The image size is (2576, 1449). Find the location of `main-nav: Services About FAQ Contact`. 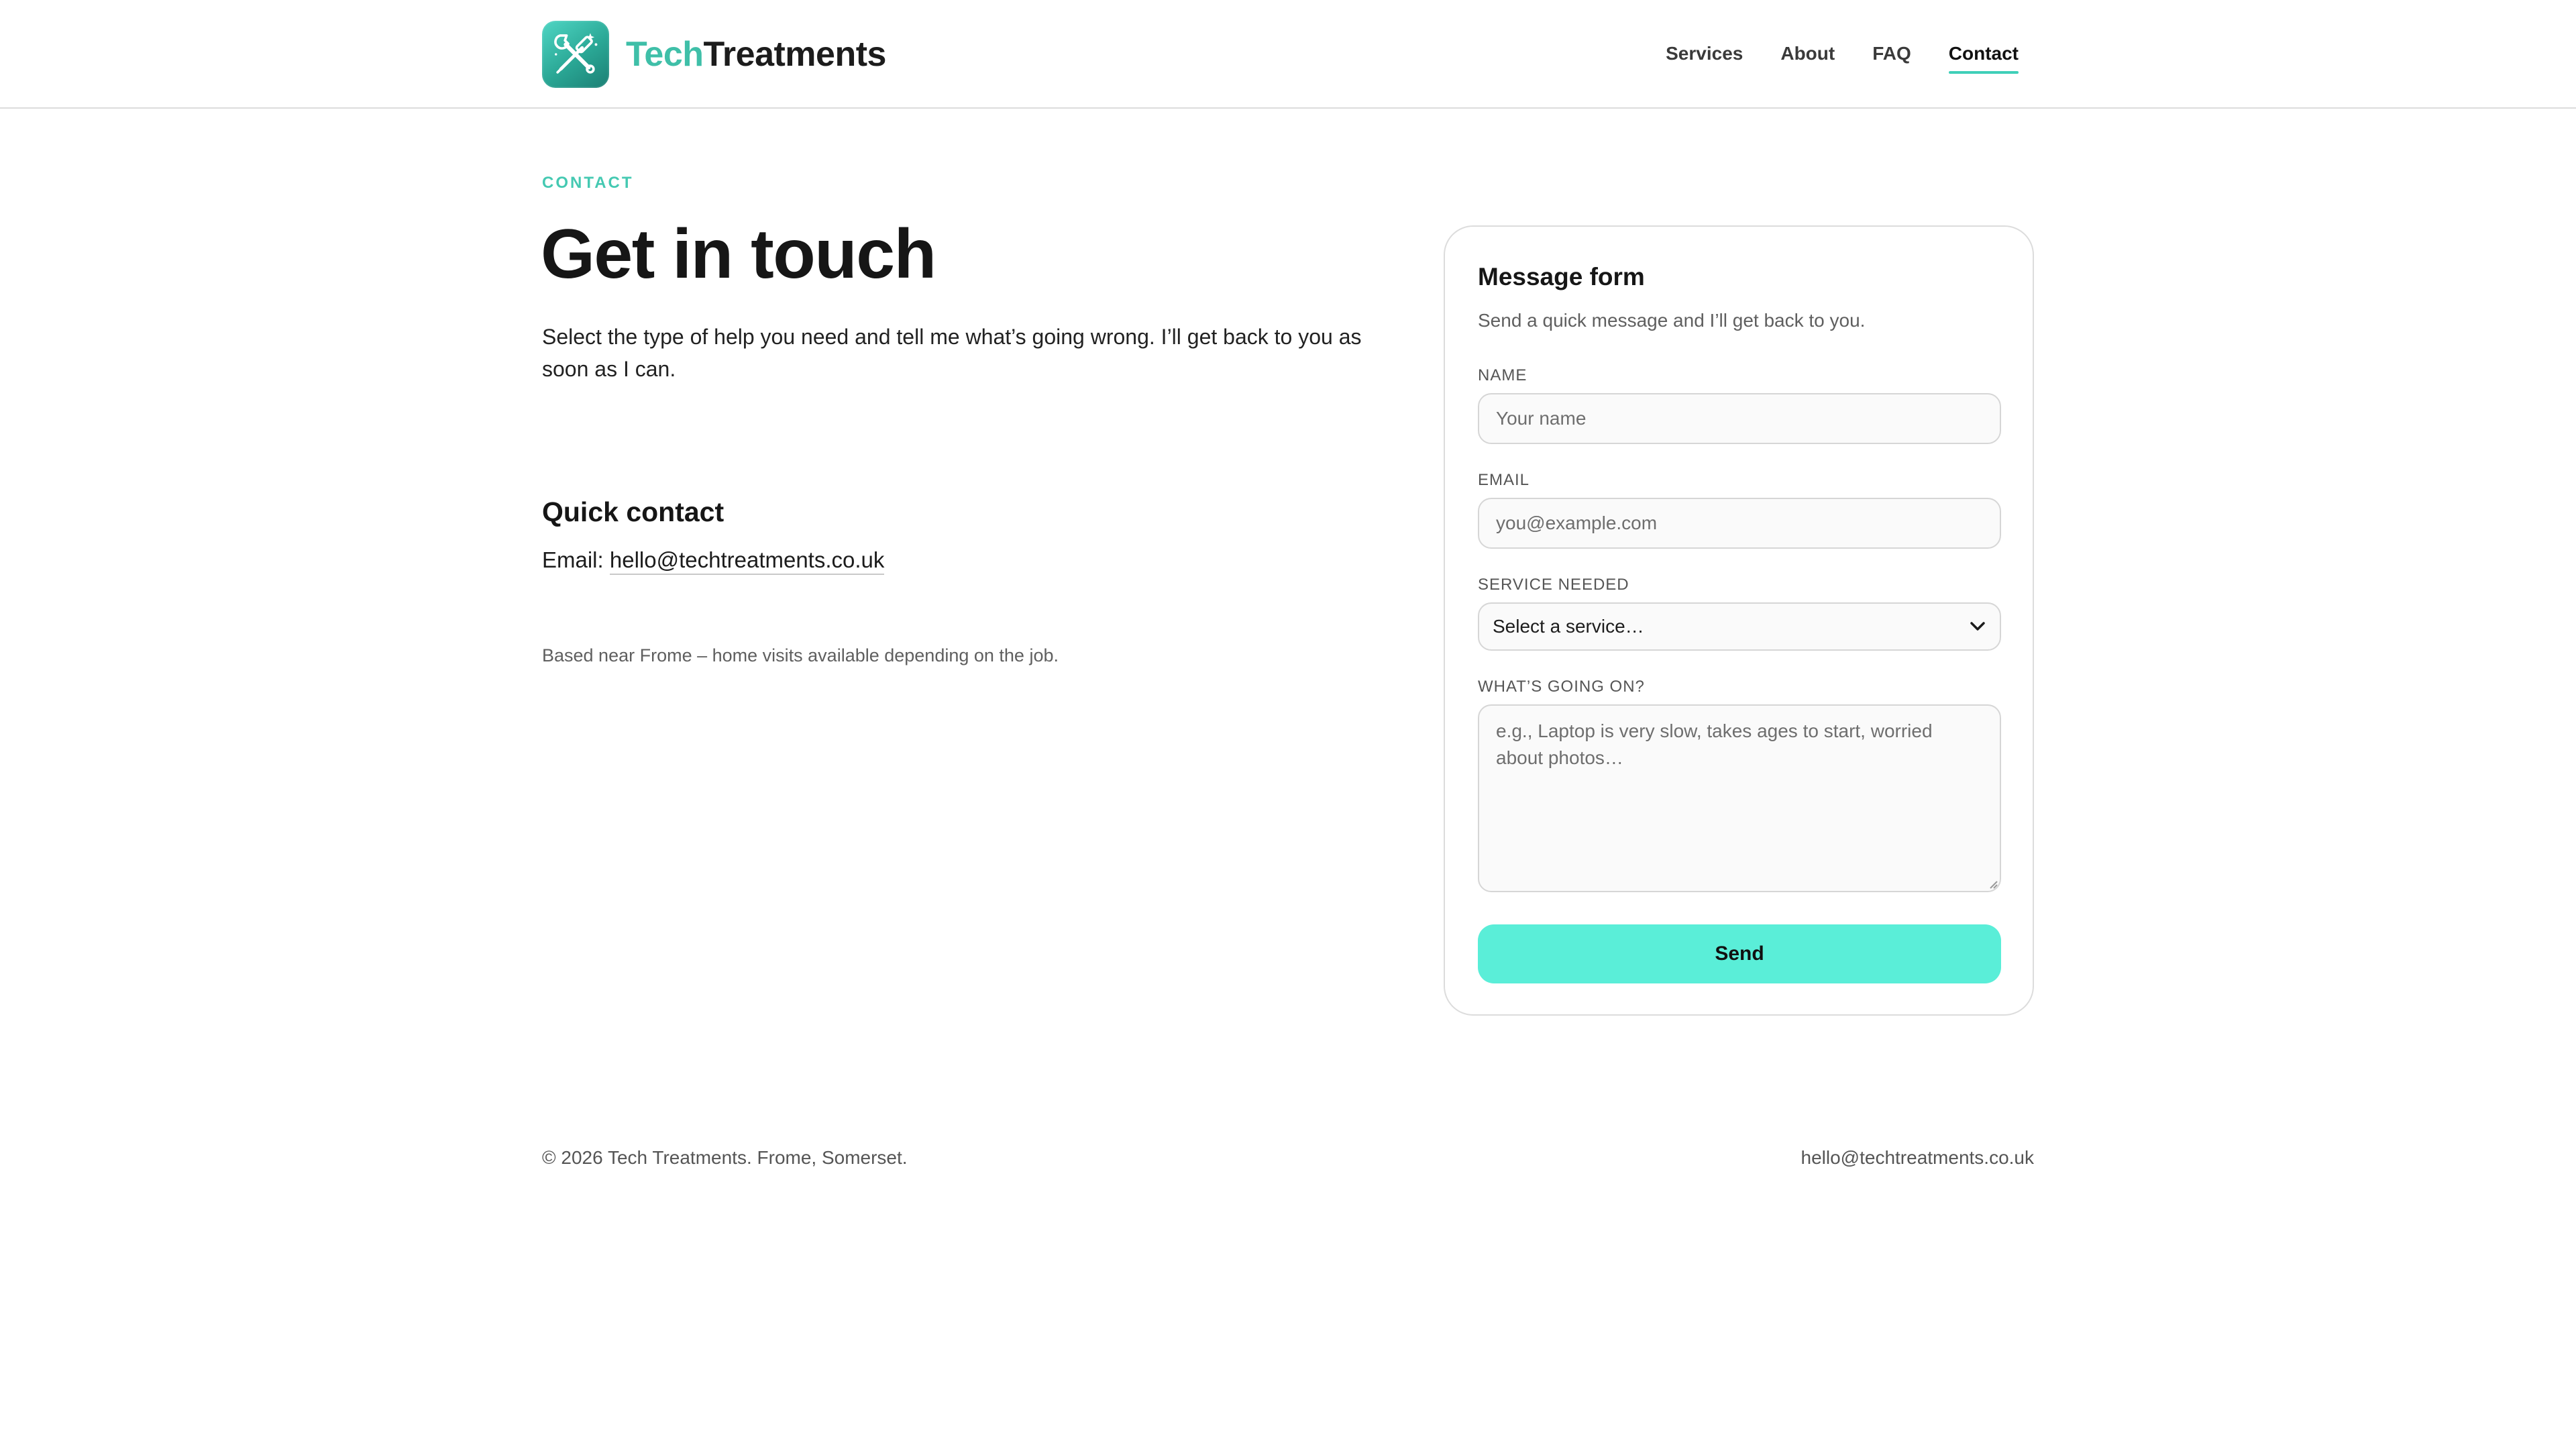

main-nav: Services About FAQ Contact is located at coordinates (1842, 58).